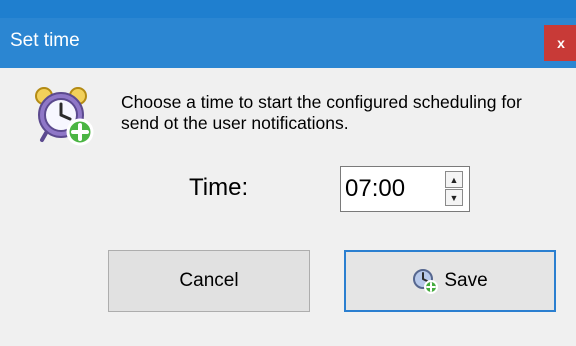  Describe the element at coordinates (219, 187) in the screenshot. I see `time-label: Time:` at that location.